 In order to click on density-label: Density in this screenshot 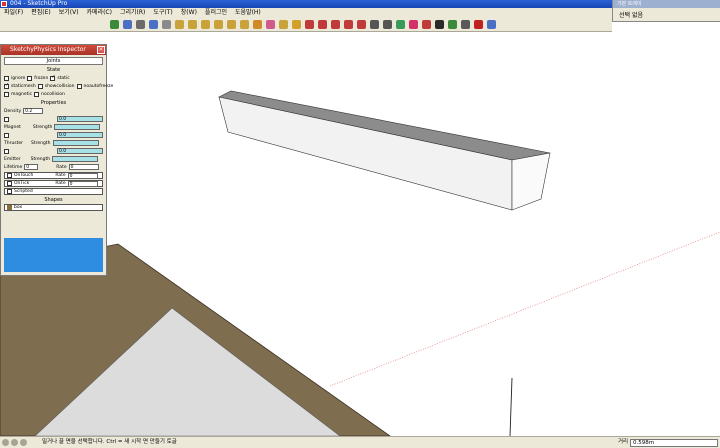, I will do `click(13, 111)`.